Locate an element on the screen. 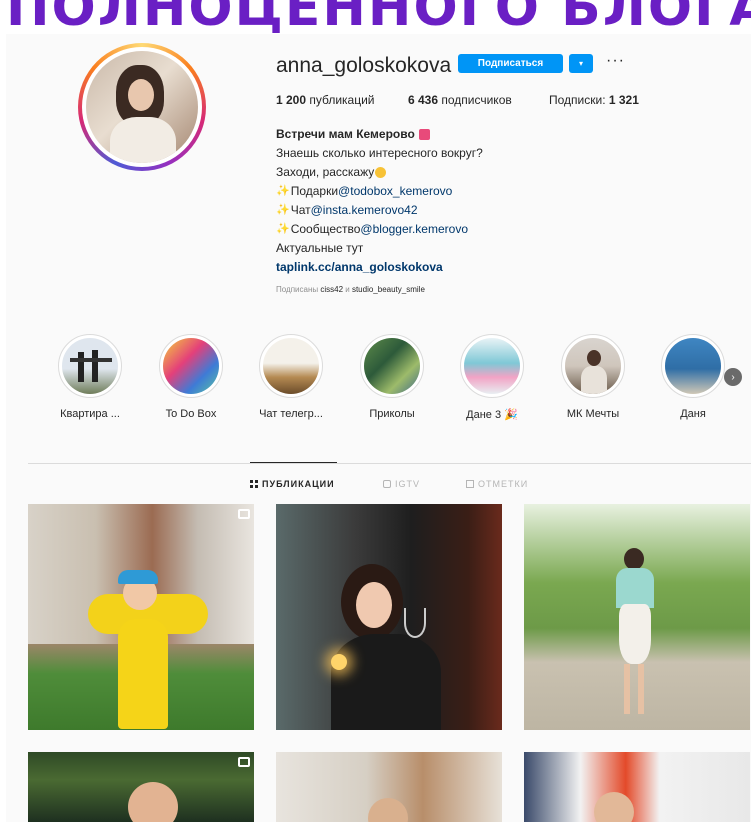 The height and width of the screenshot is (822, 751). follow-button: Подписаться is located at coordinates (510, 63).